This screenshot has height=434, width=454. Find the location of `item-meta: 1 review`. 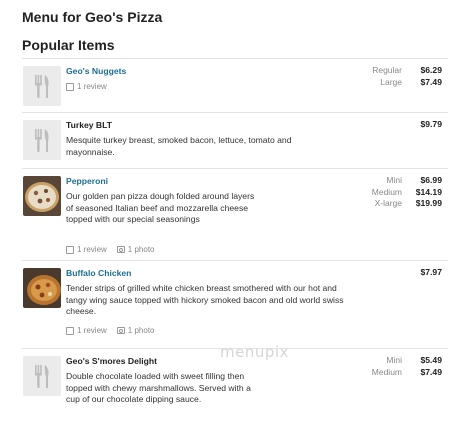

item-meta: 1 review is located at coordinates (86, 86).